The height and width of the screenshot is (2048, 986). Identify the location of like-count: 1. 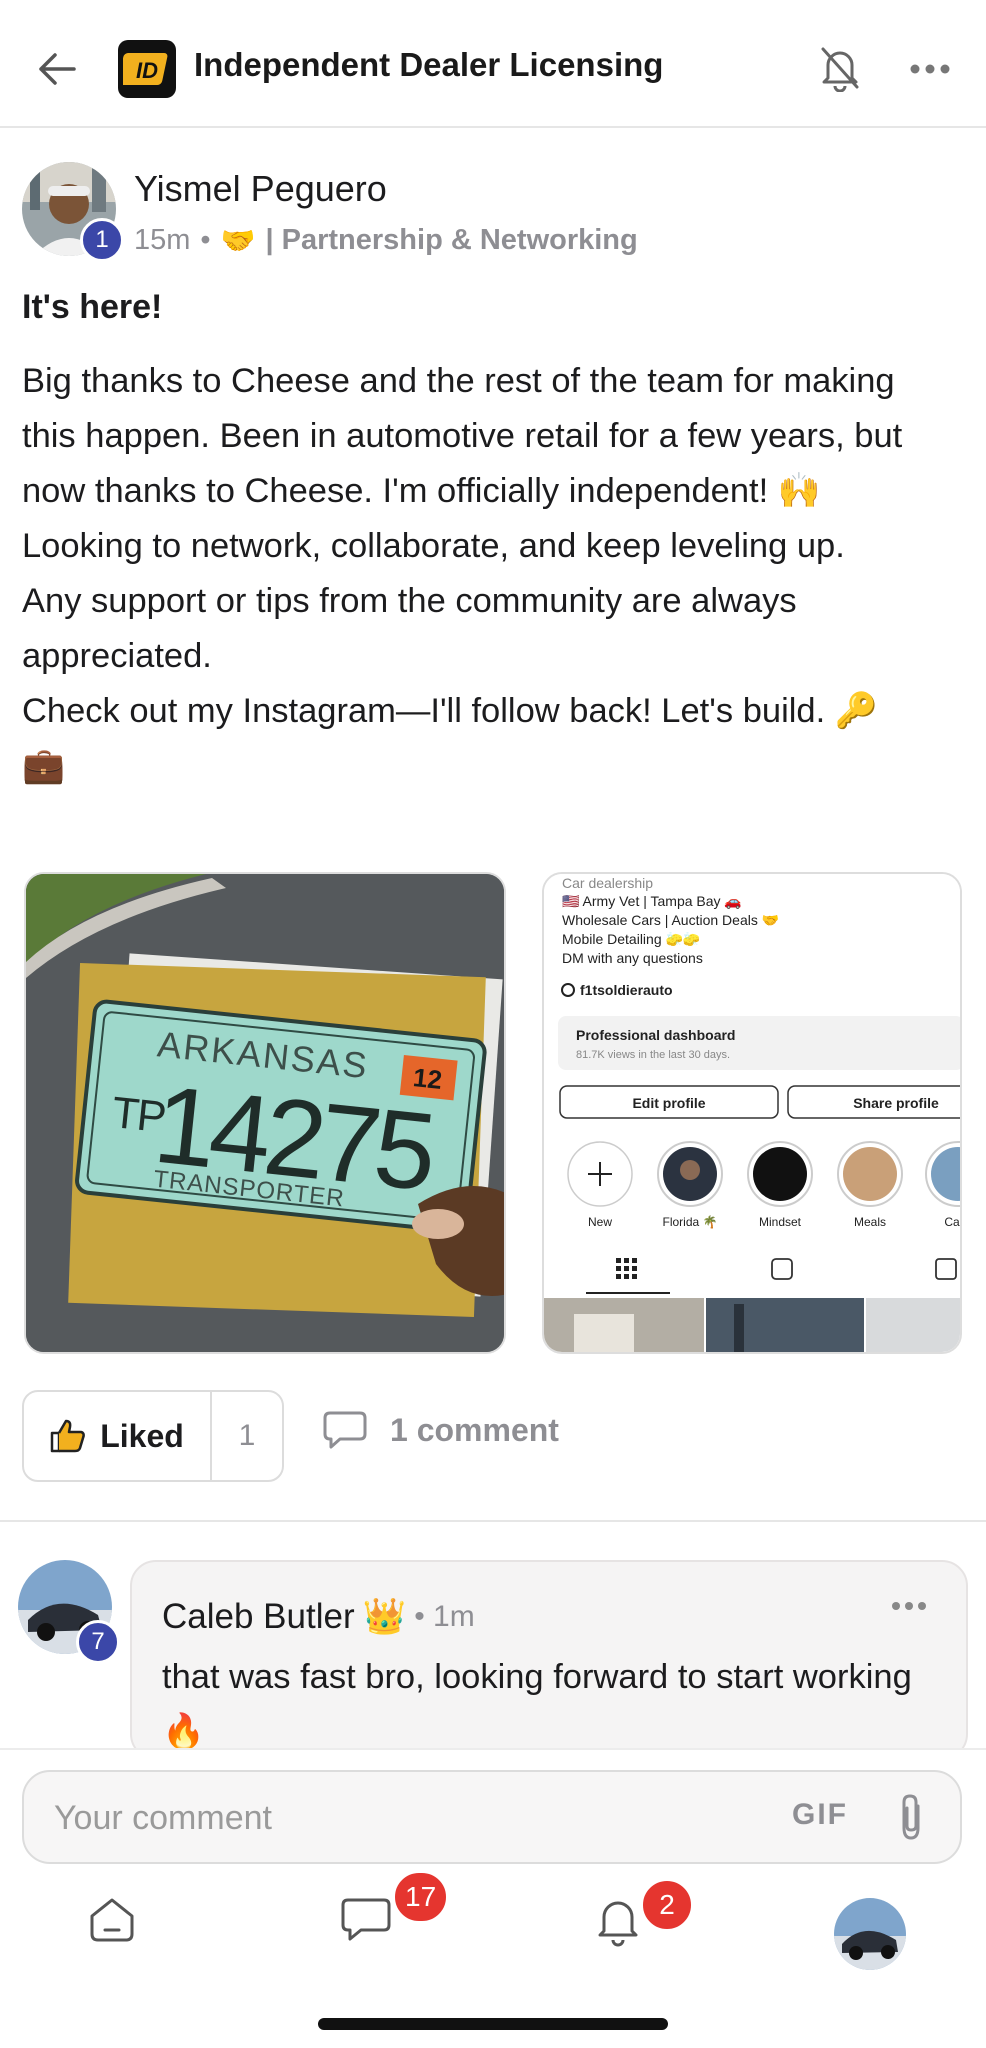
(247, 1436).